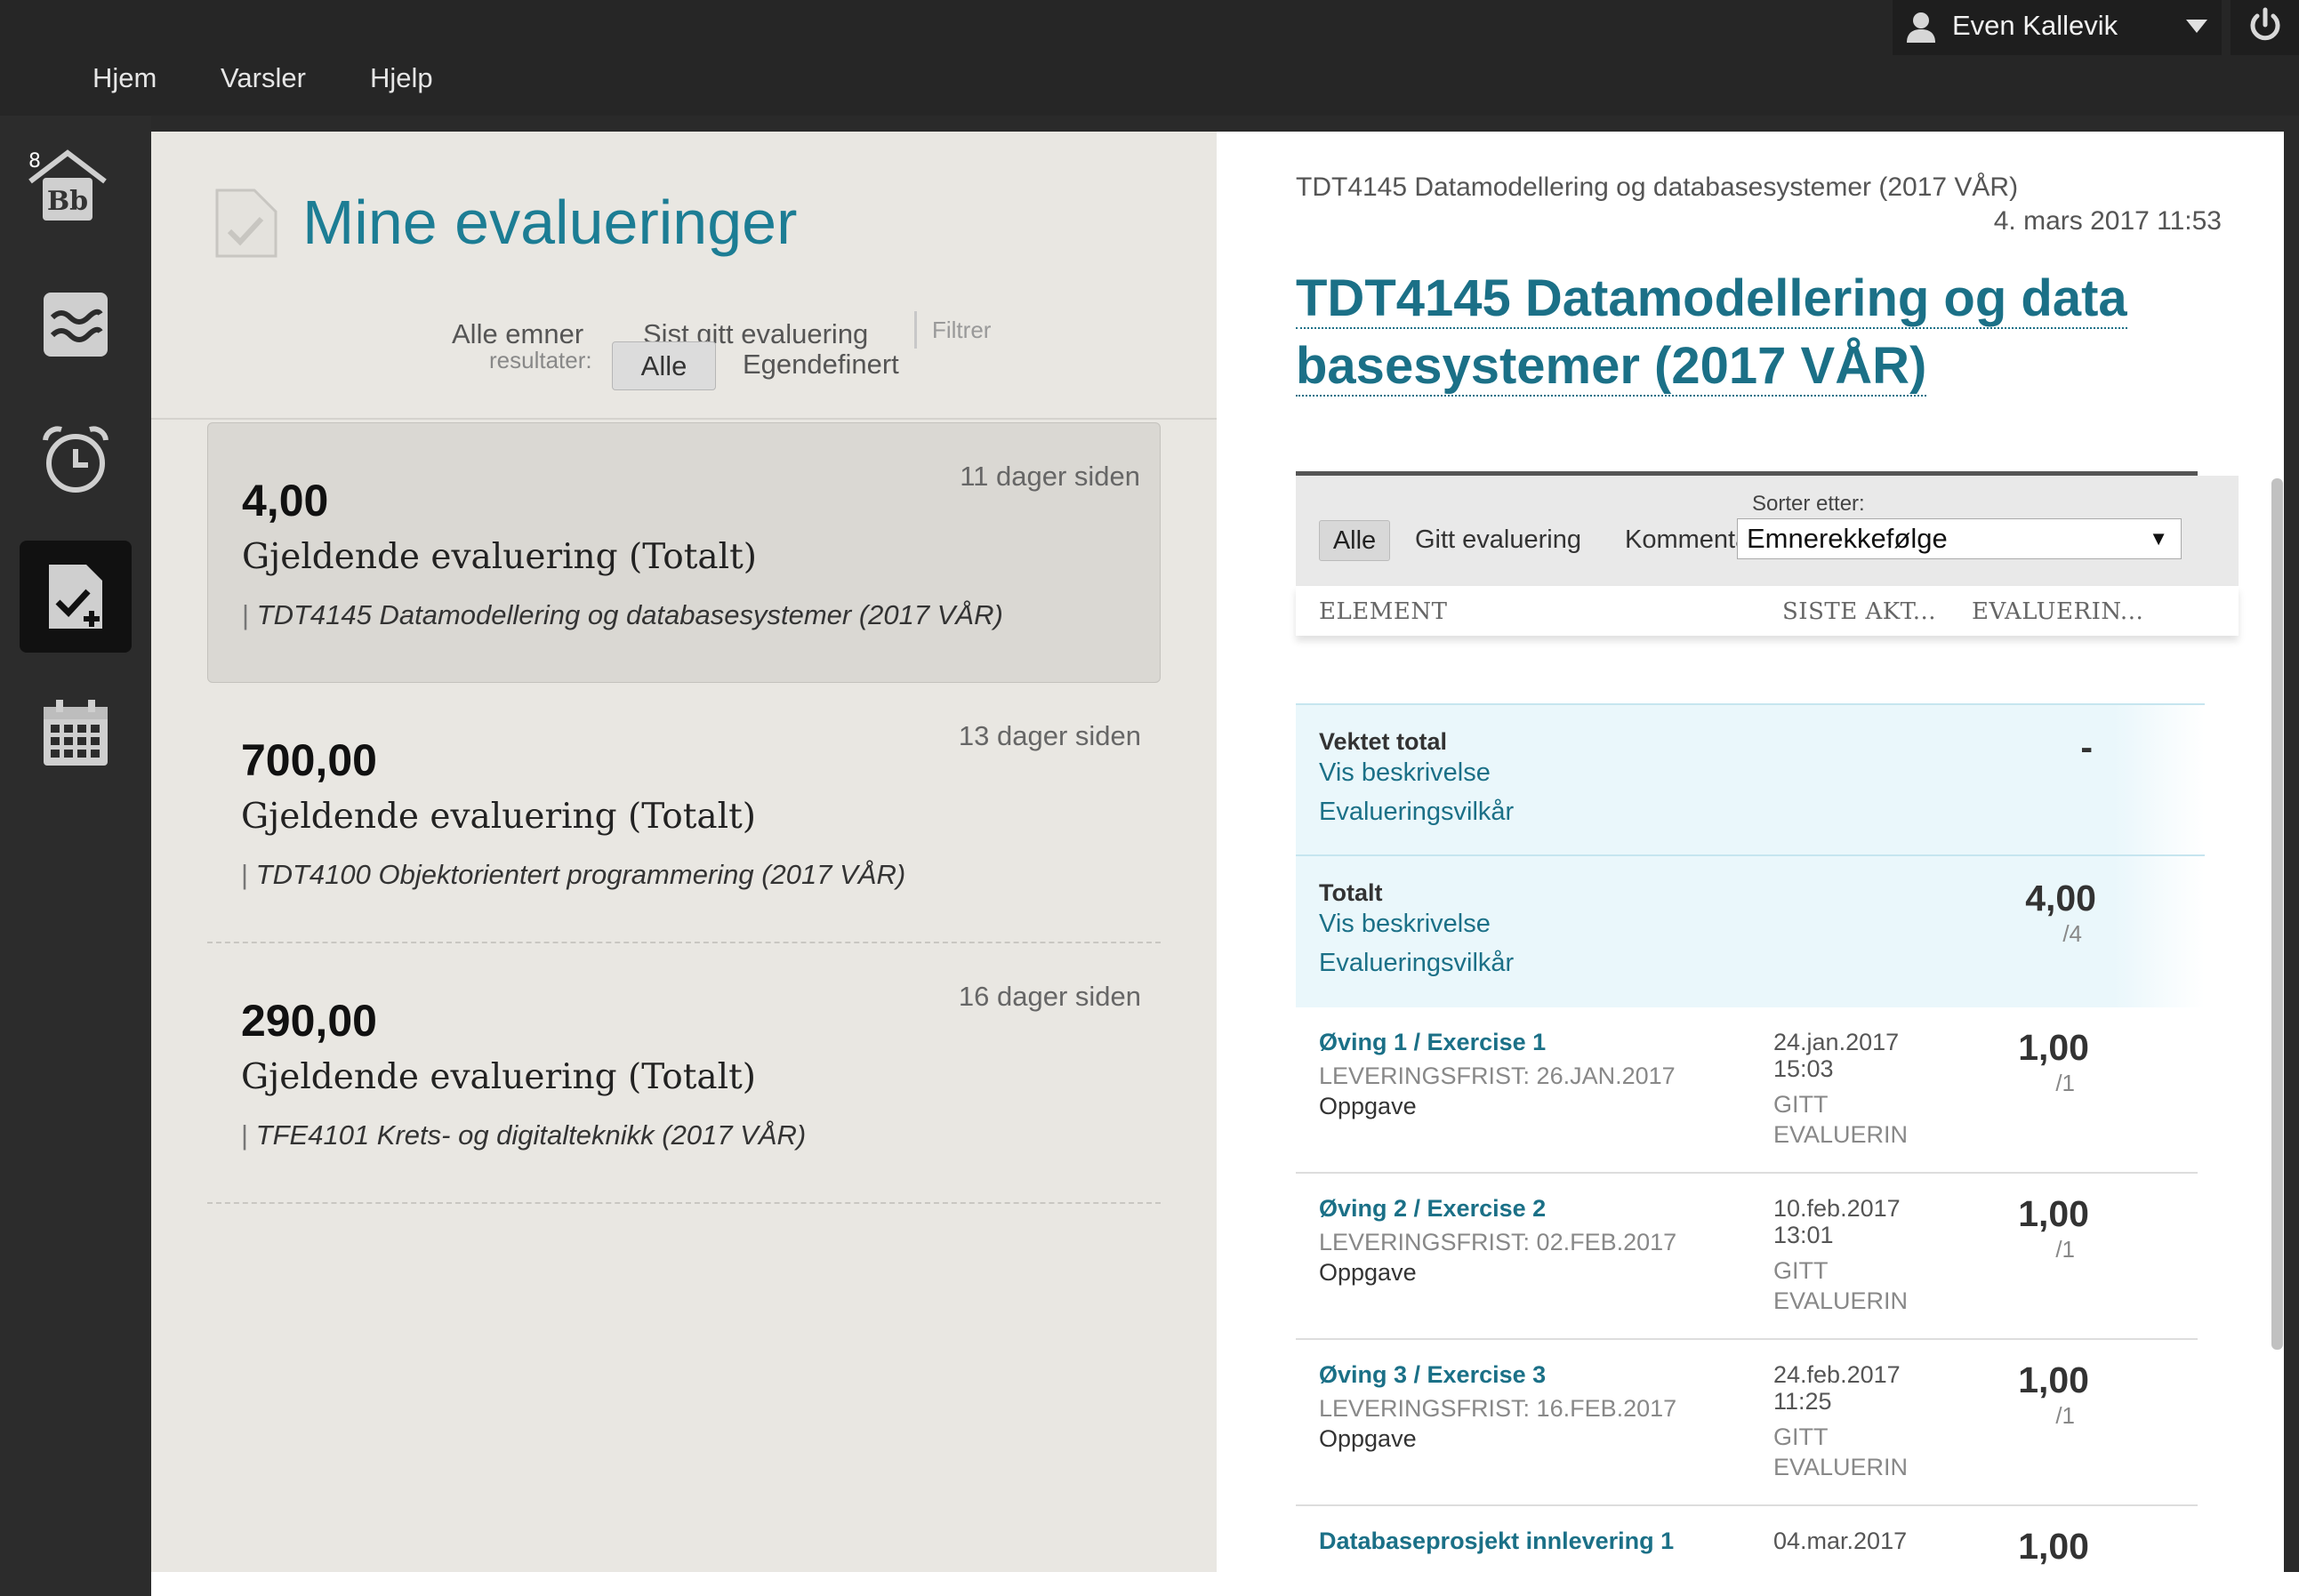  What do you see at coordinates (1351, 892) in the screenshot?
I see `row-label: Totalt` at bounding box center [1351, 892].